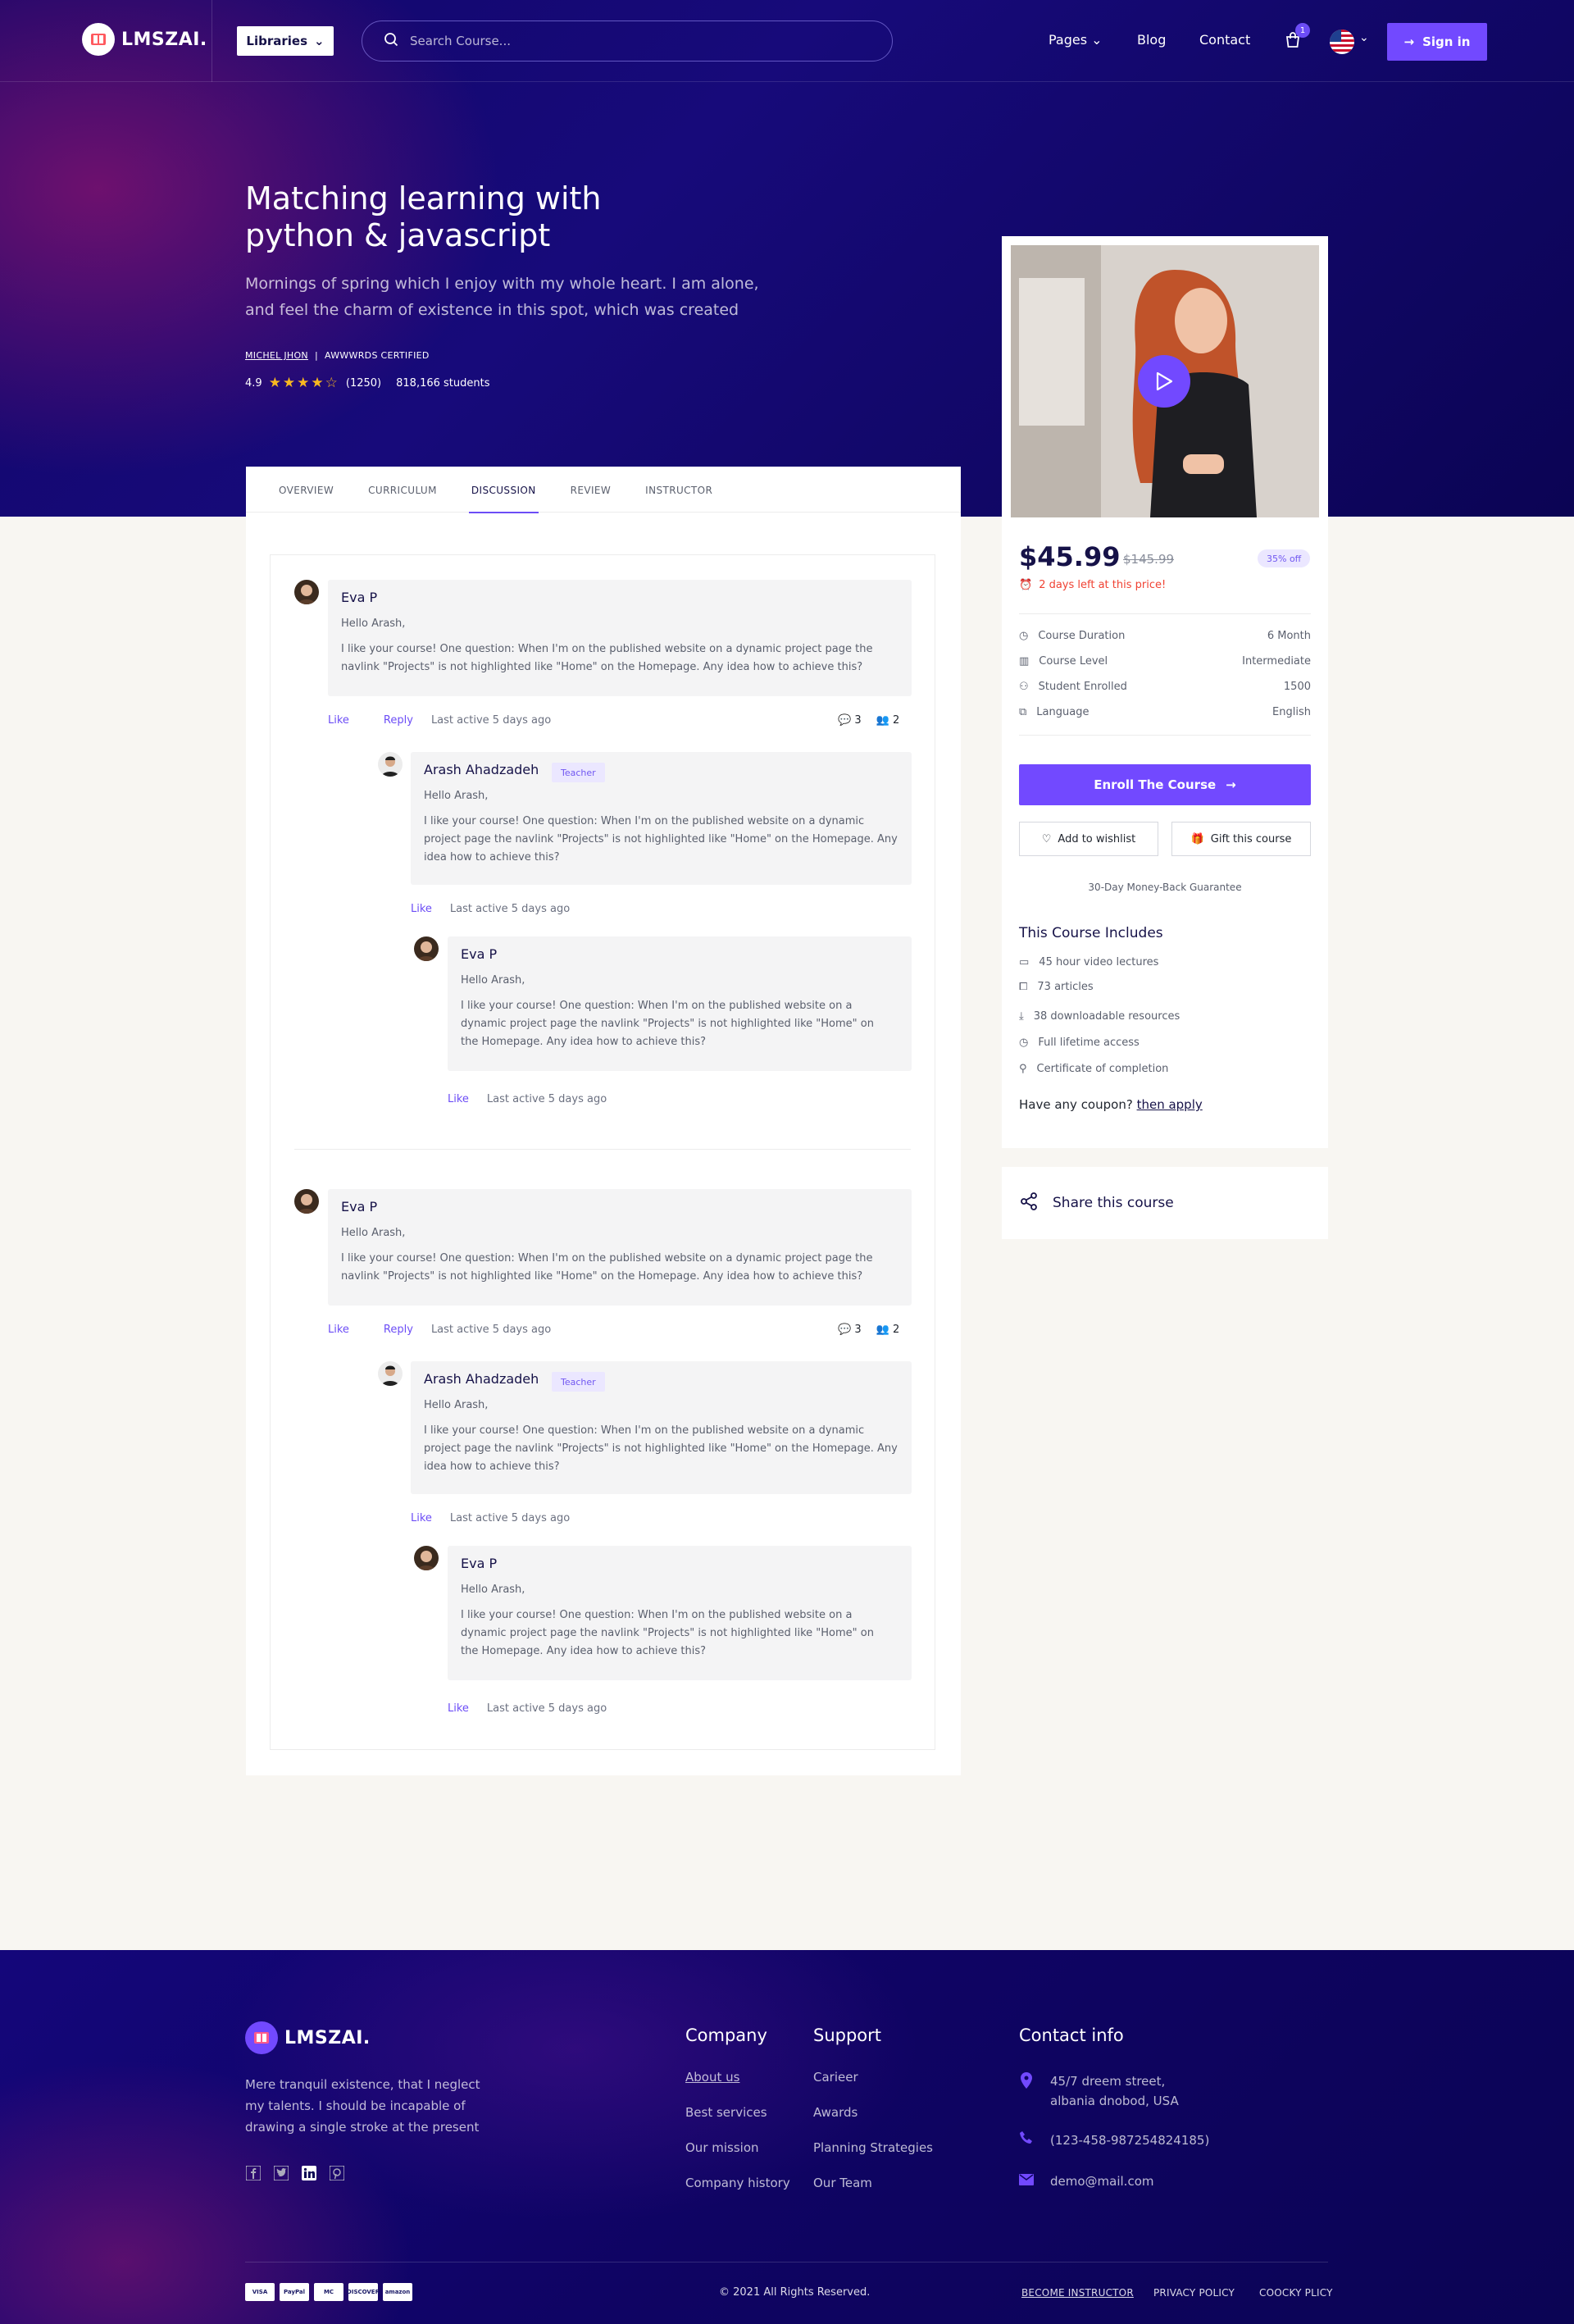 The height and width of the screenshot is (2324, 1574). What do you see at coordinates (1364, 37) in the screenshot?
I see `language-chevron-icon: ⌄` at bounding box center [1364, 37].